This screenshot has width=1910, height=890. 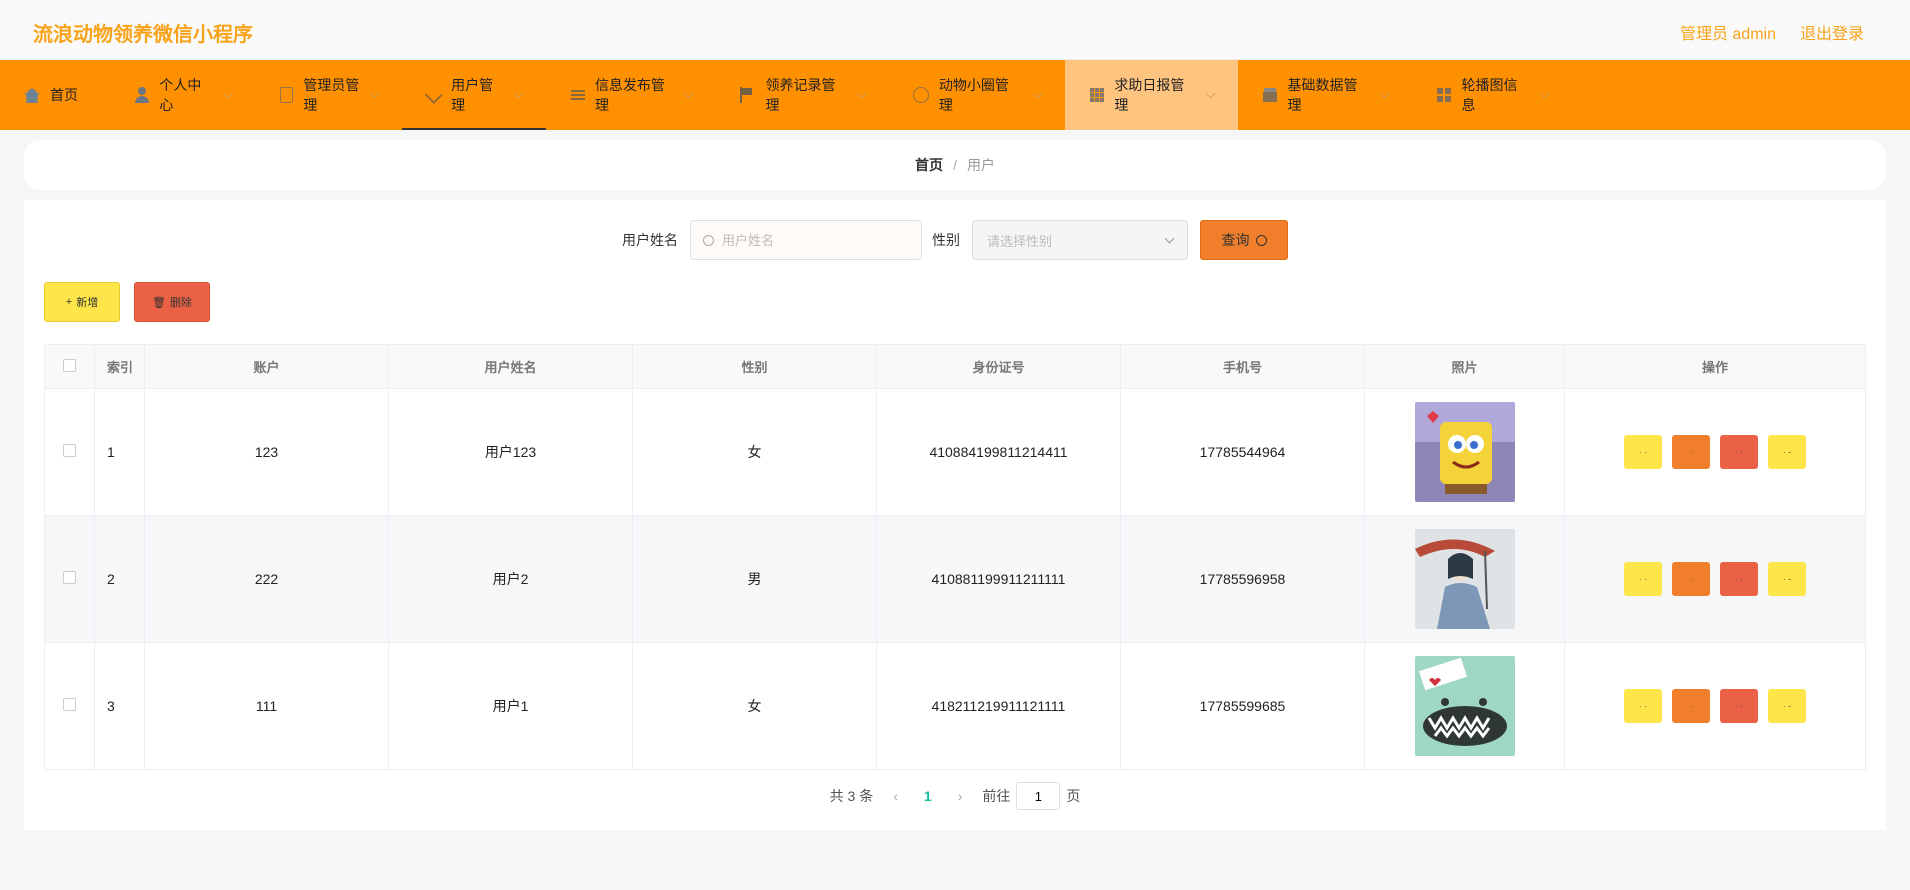 What do you see at coordinates (55, 95) in the screenshot?
I see `nav-item-home: 首页` at bounding box center [55, 95].